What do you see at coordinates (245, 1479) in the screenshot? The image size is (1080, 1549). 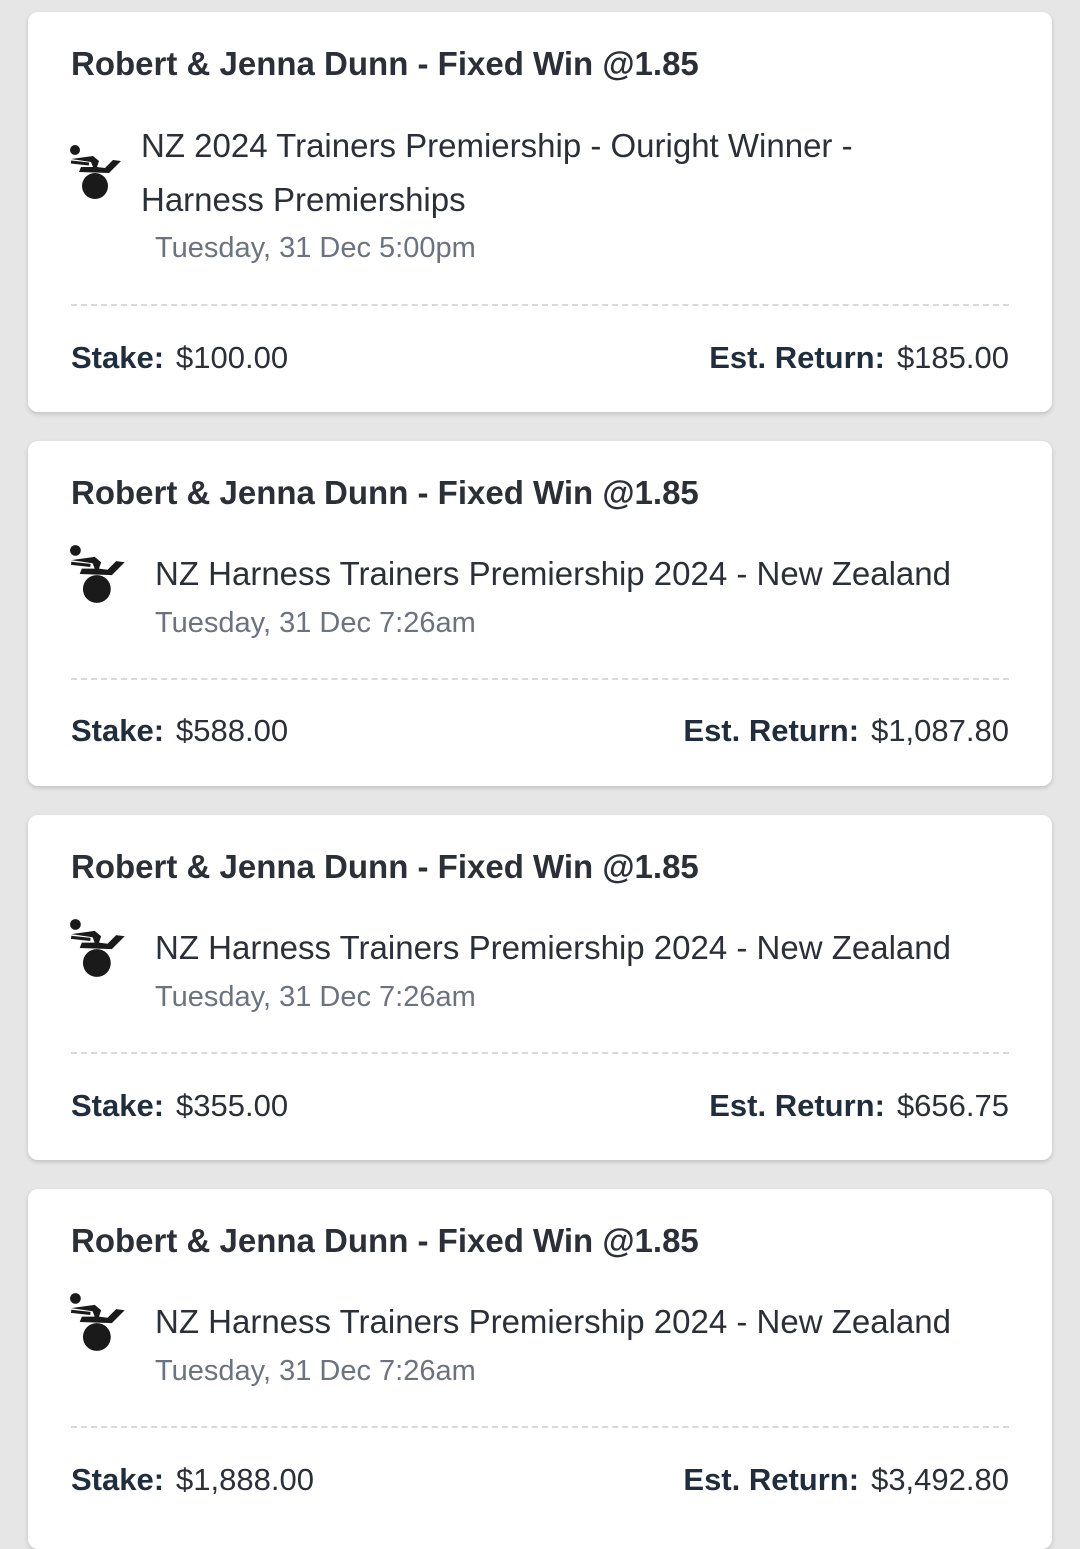 I see `stake-value: $1,888.00` at bounding box center [245, 1479].